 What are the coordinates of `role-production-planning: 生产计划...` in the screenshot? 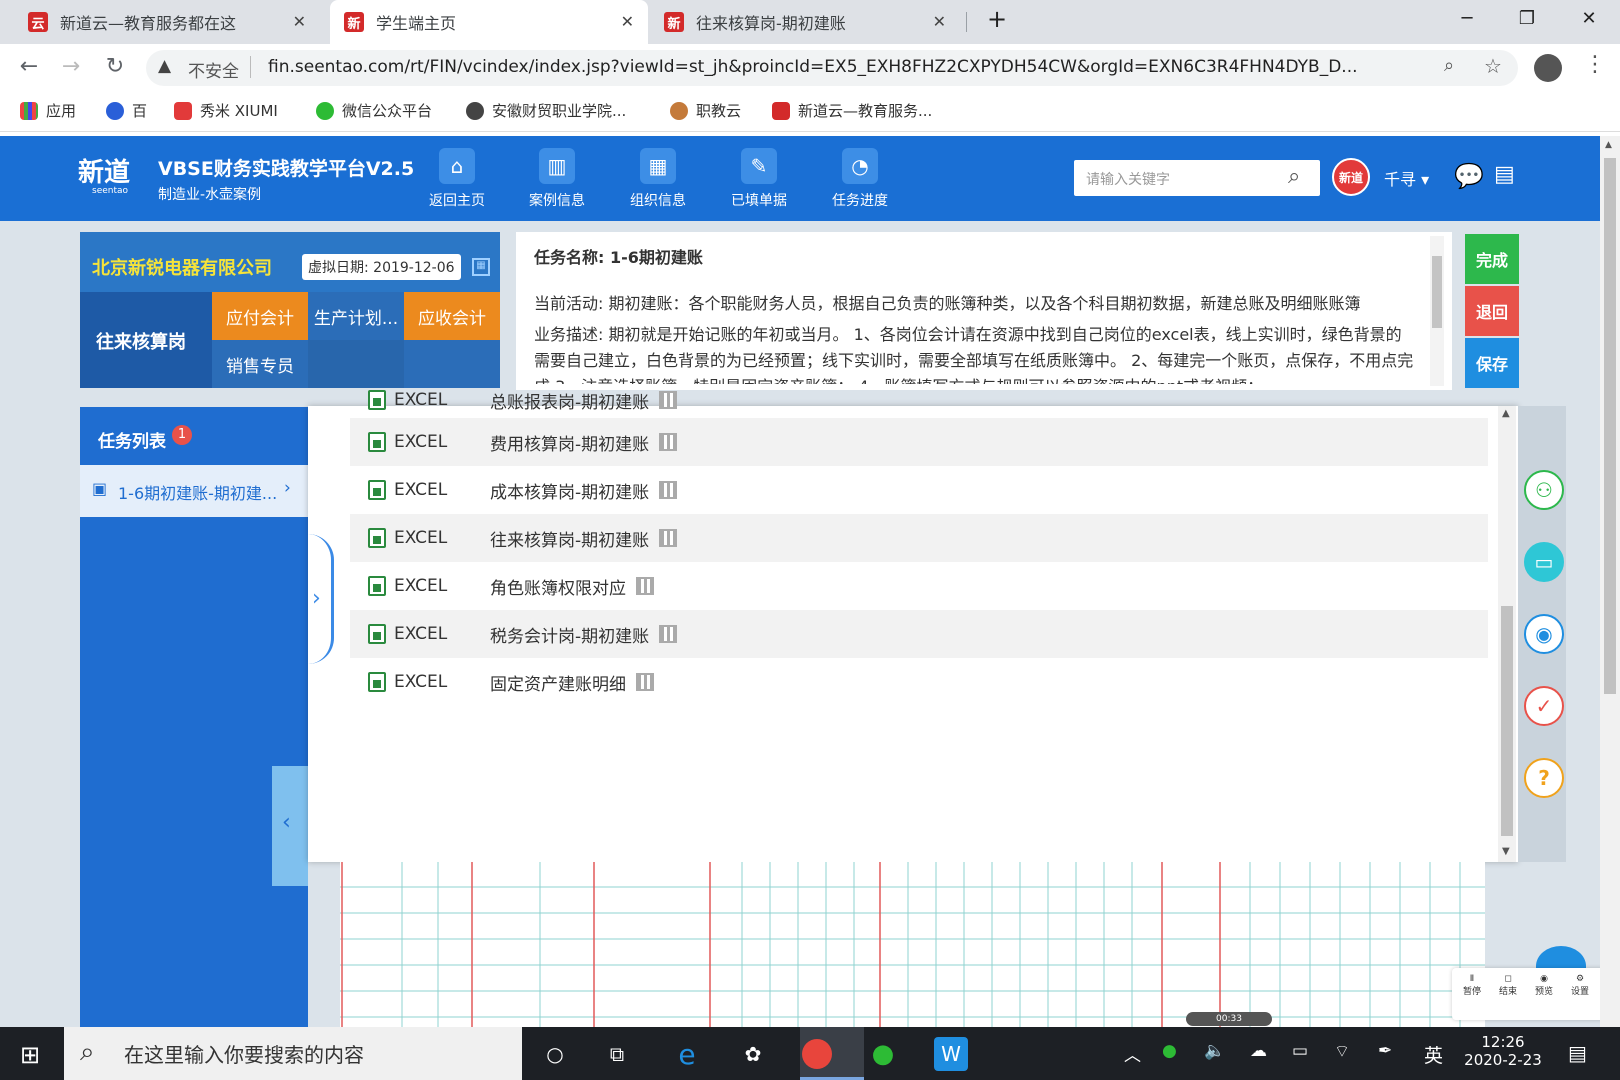 It's located at (356, 316).